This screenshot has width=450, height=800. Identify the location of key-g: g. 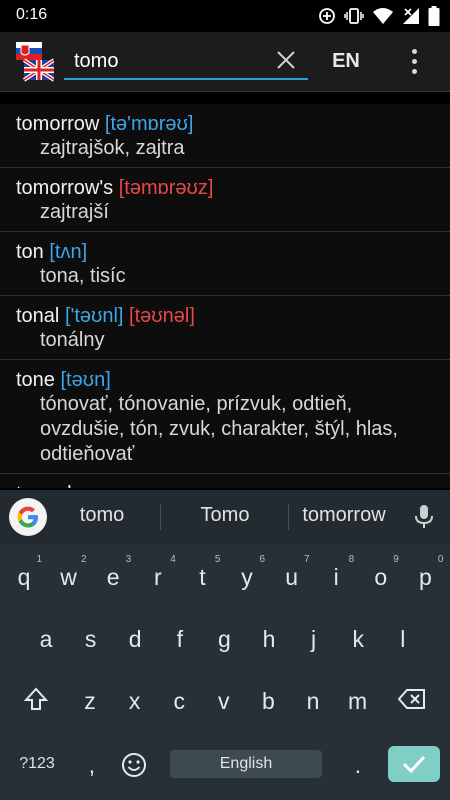
(224, 639).